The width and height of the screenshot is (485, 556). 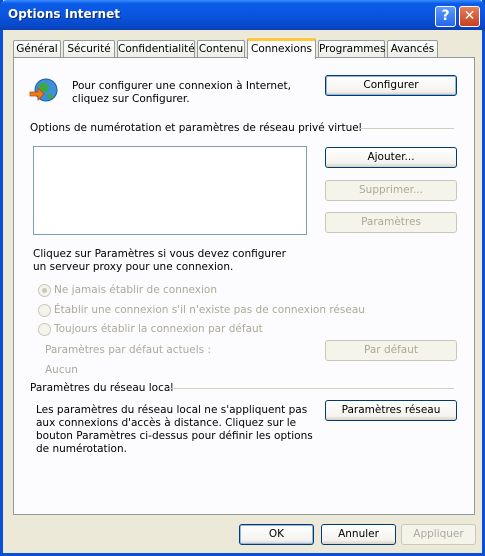 What do you see at coordinates (391, 350) in the screenshot?
I see `set-default-button: Par défaut` at bounding box center [391, 350].